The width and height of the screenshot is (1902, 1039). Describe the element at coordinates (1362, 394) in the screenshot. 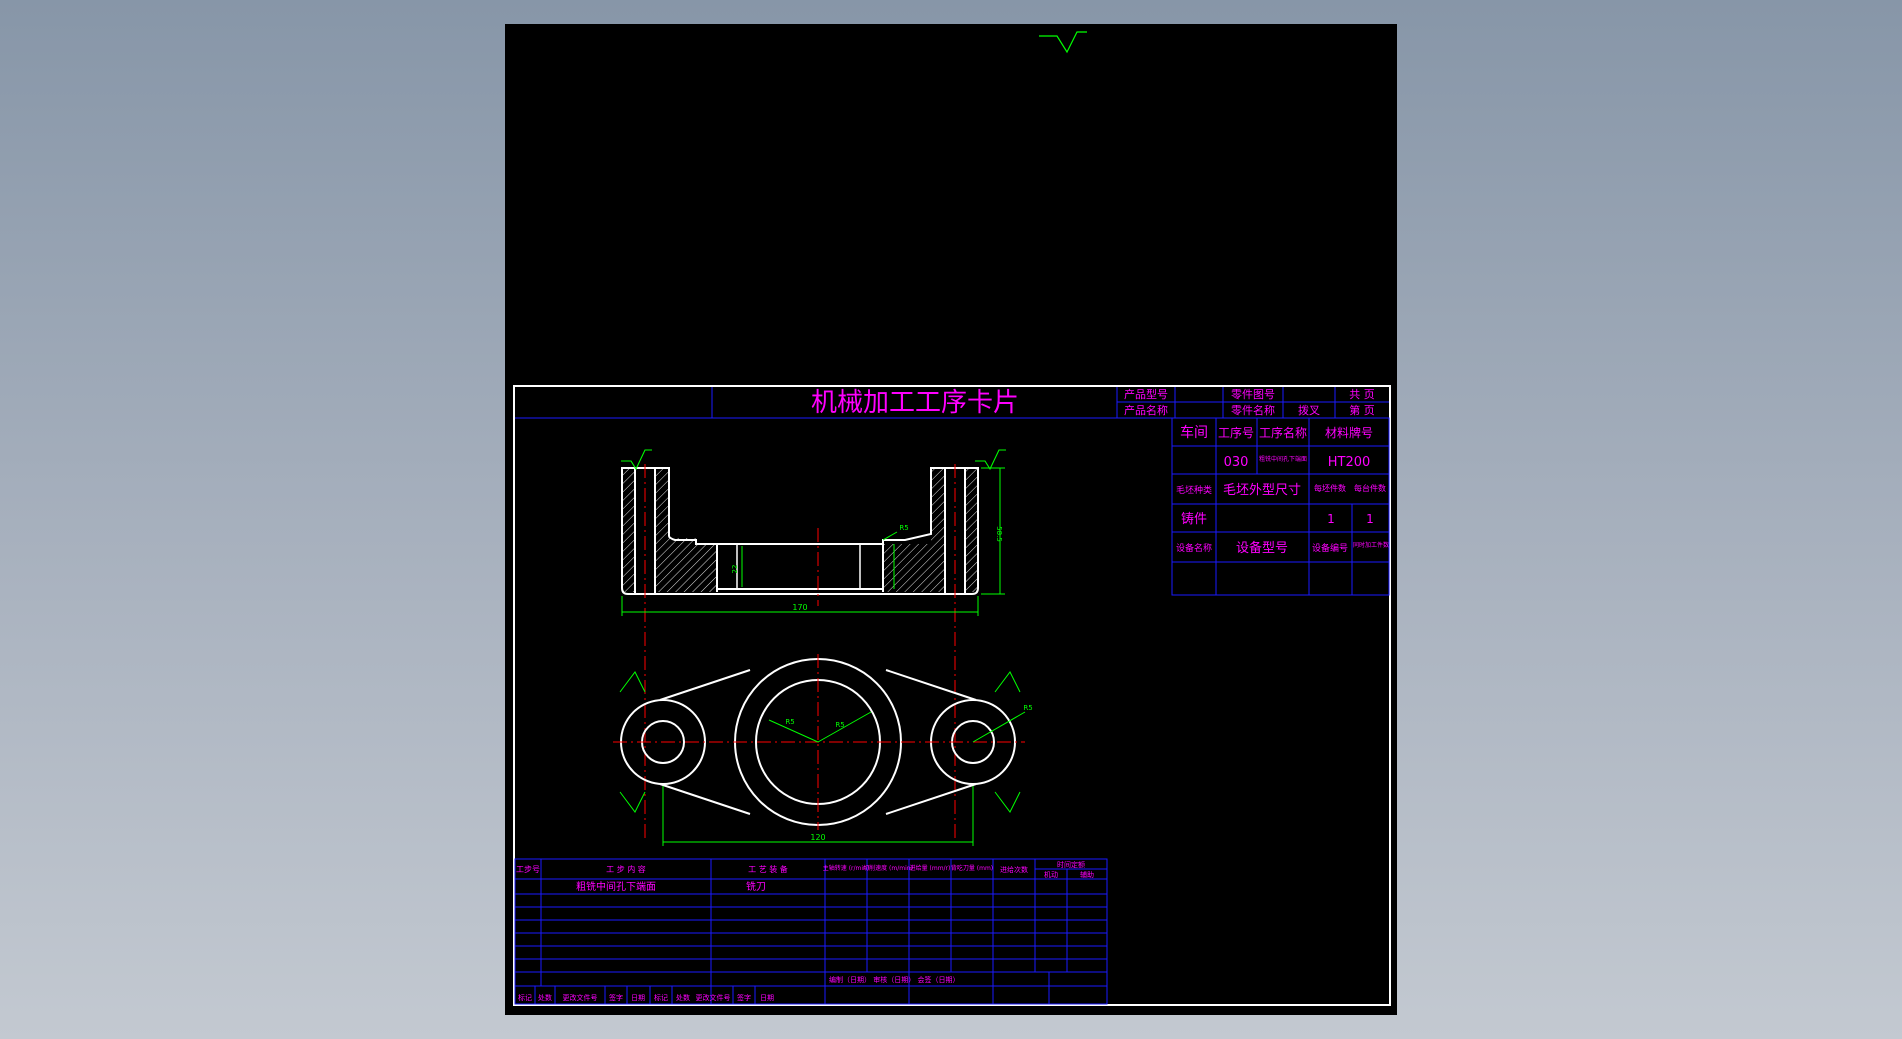

I see `total-pages-label: 共 页` at that location.